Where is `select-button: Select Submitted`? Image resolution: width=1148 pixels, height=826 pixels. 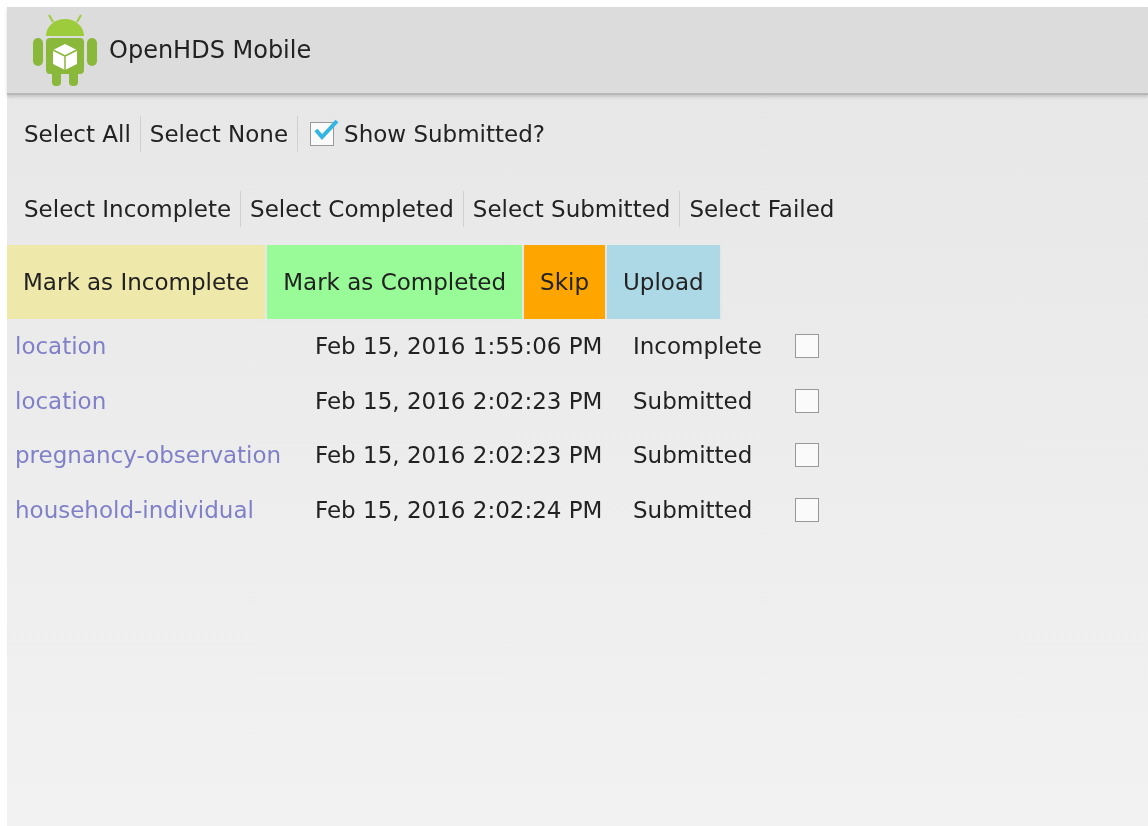
select-button: Select Submitted is located at coordinates (571, 209).